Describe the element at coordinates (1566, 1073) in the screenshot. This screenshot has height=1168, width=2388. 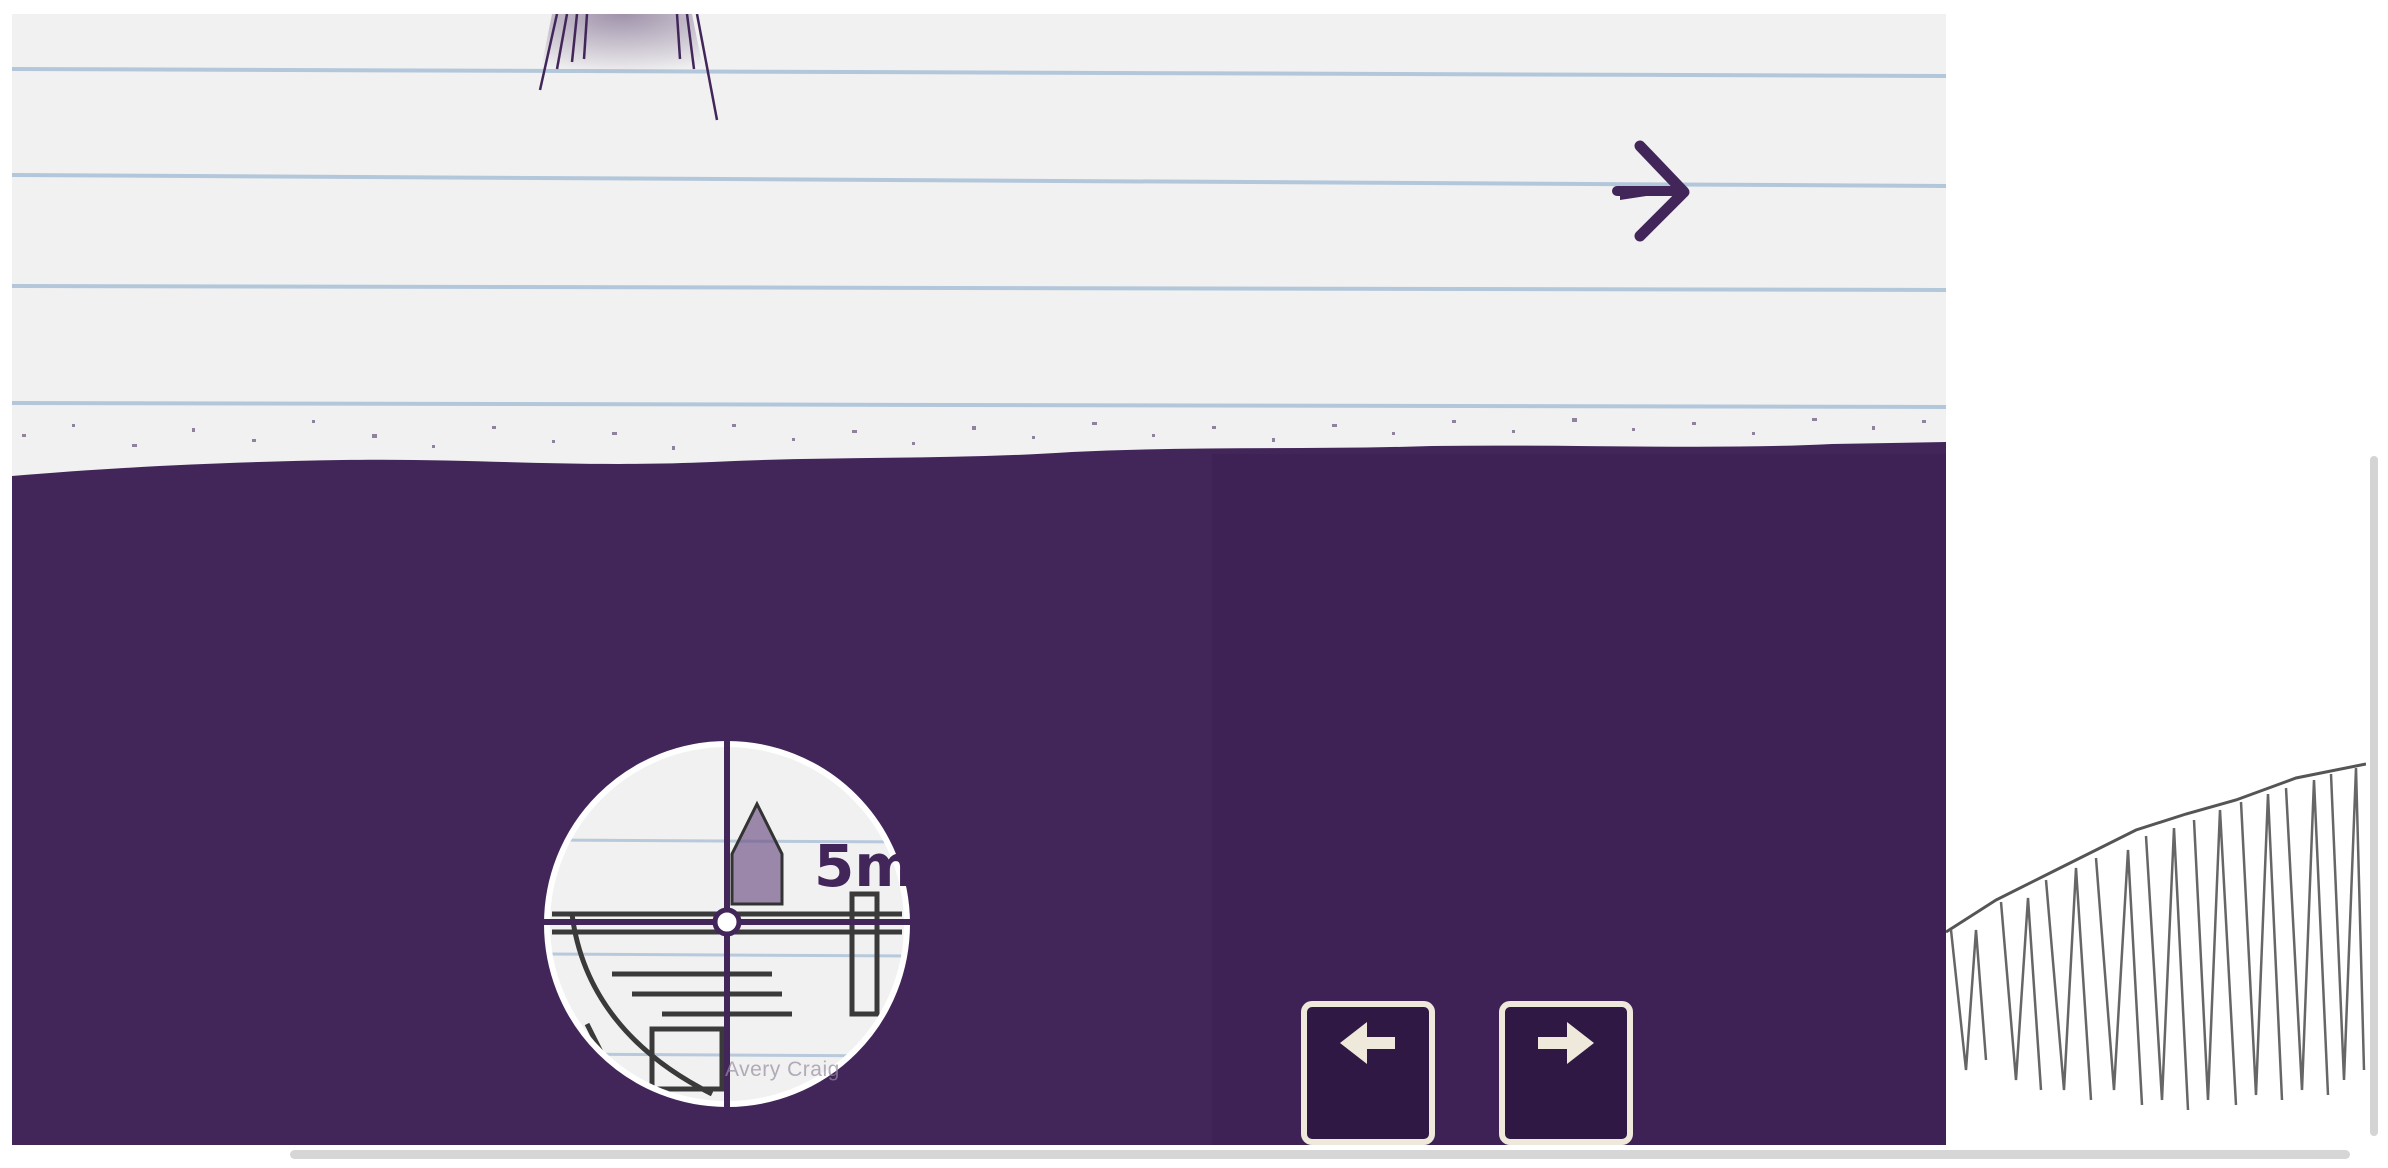
I see `right-button` at that location.